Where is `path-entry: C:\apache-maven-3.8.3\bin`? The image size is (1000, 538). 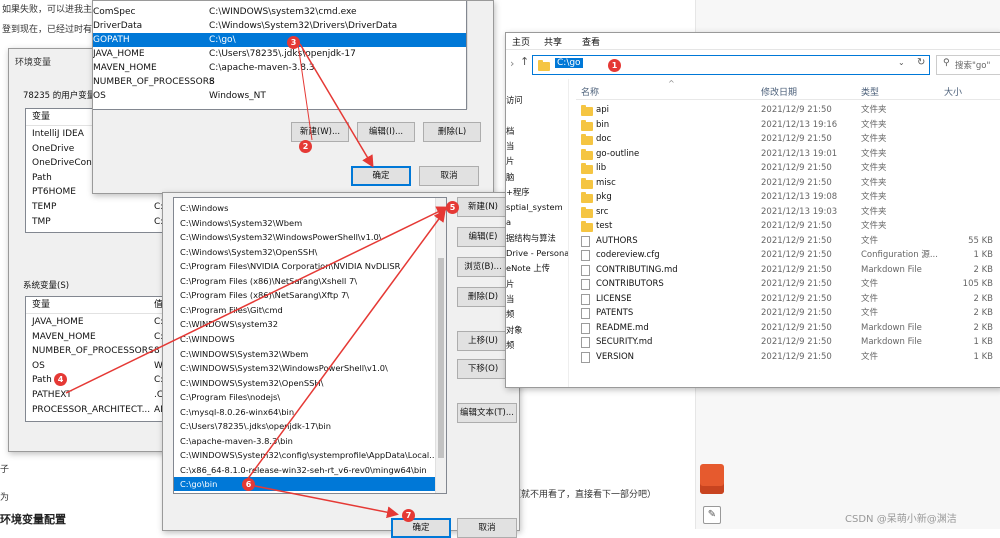
path-entry: C:\apache-maven-3.8.3\bin is located at coordinates (305, 441).